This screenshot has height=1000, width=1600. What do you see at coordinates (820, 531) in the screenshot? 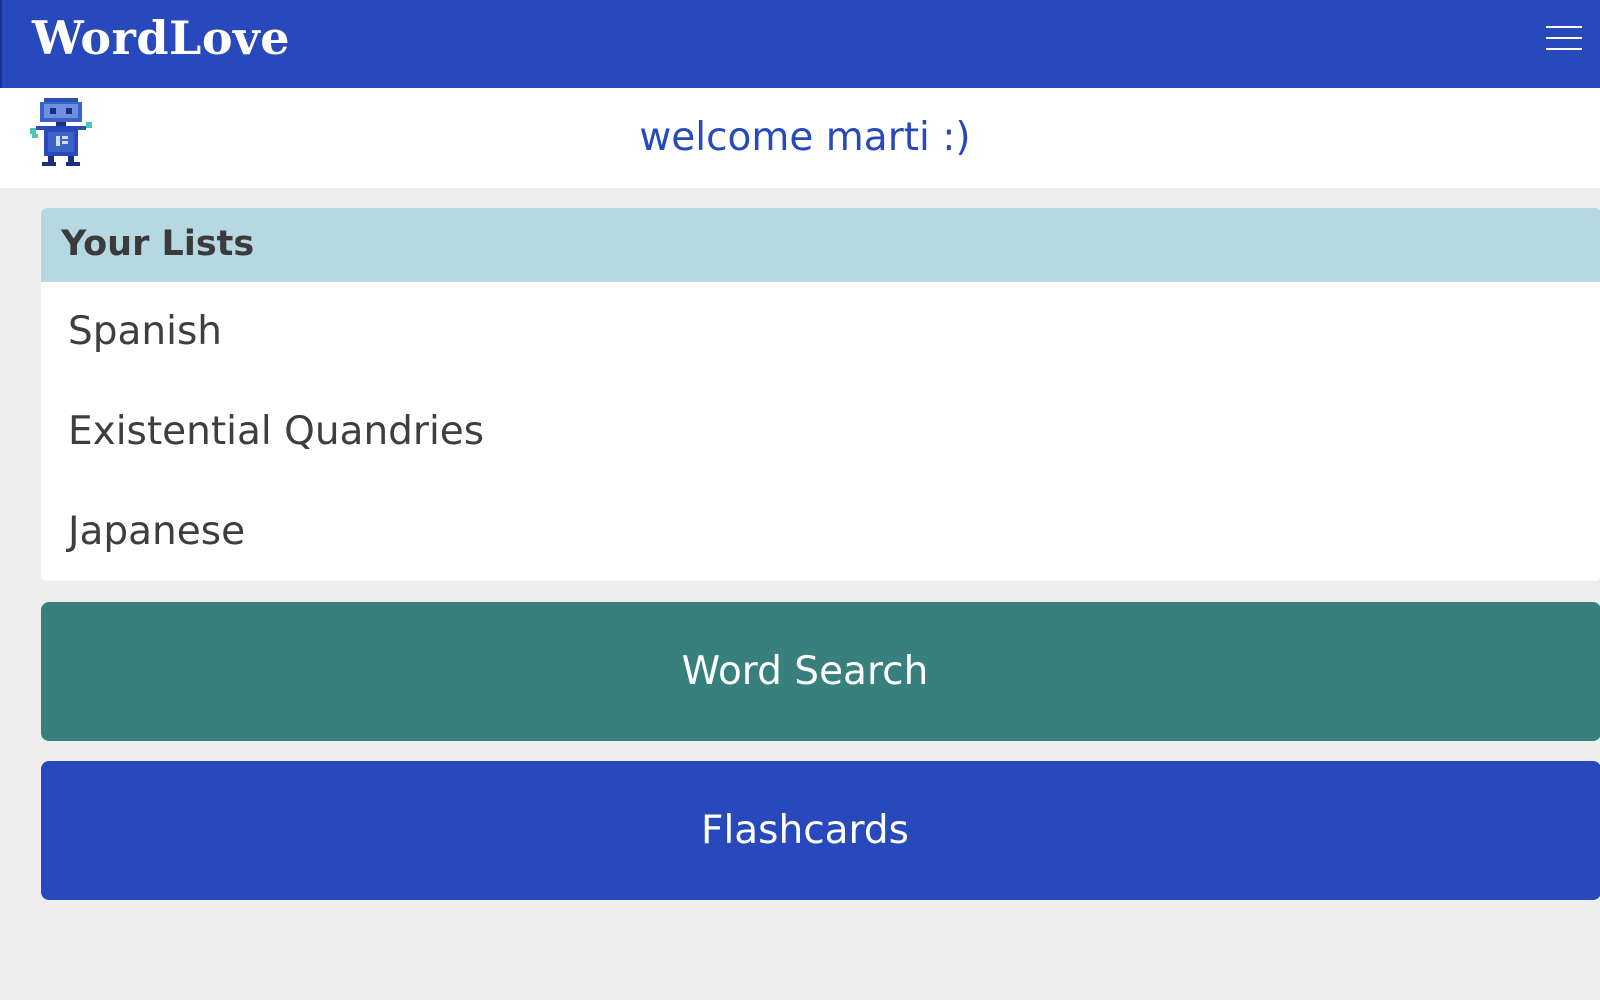
I see `list-item-japanese: Japanese` at bounding box center [820, 531].